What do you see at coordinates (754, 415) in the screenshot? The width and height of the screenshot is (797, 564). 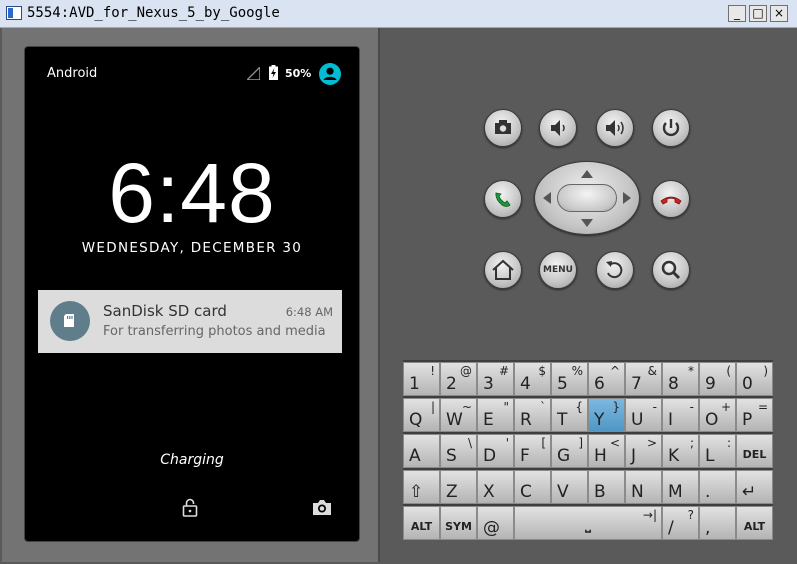 I see `key-p: P =` at bounding box center [754, 415].